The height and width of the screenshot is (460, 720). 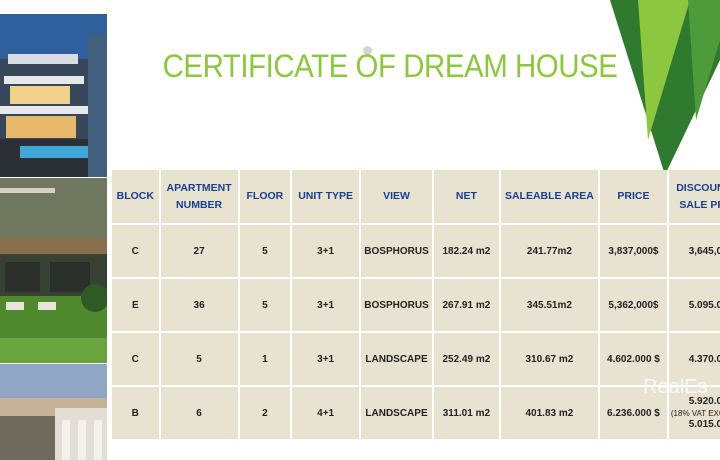 I want to click on col-header-block: BLOCK, so click(x=135, y=196).